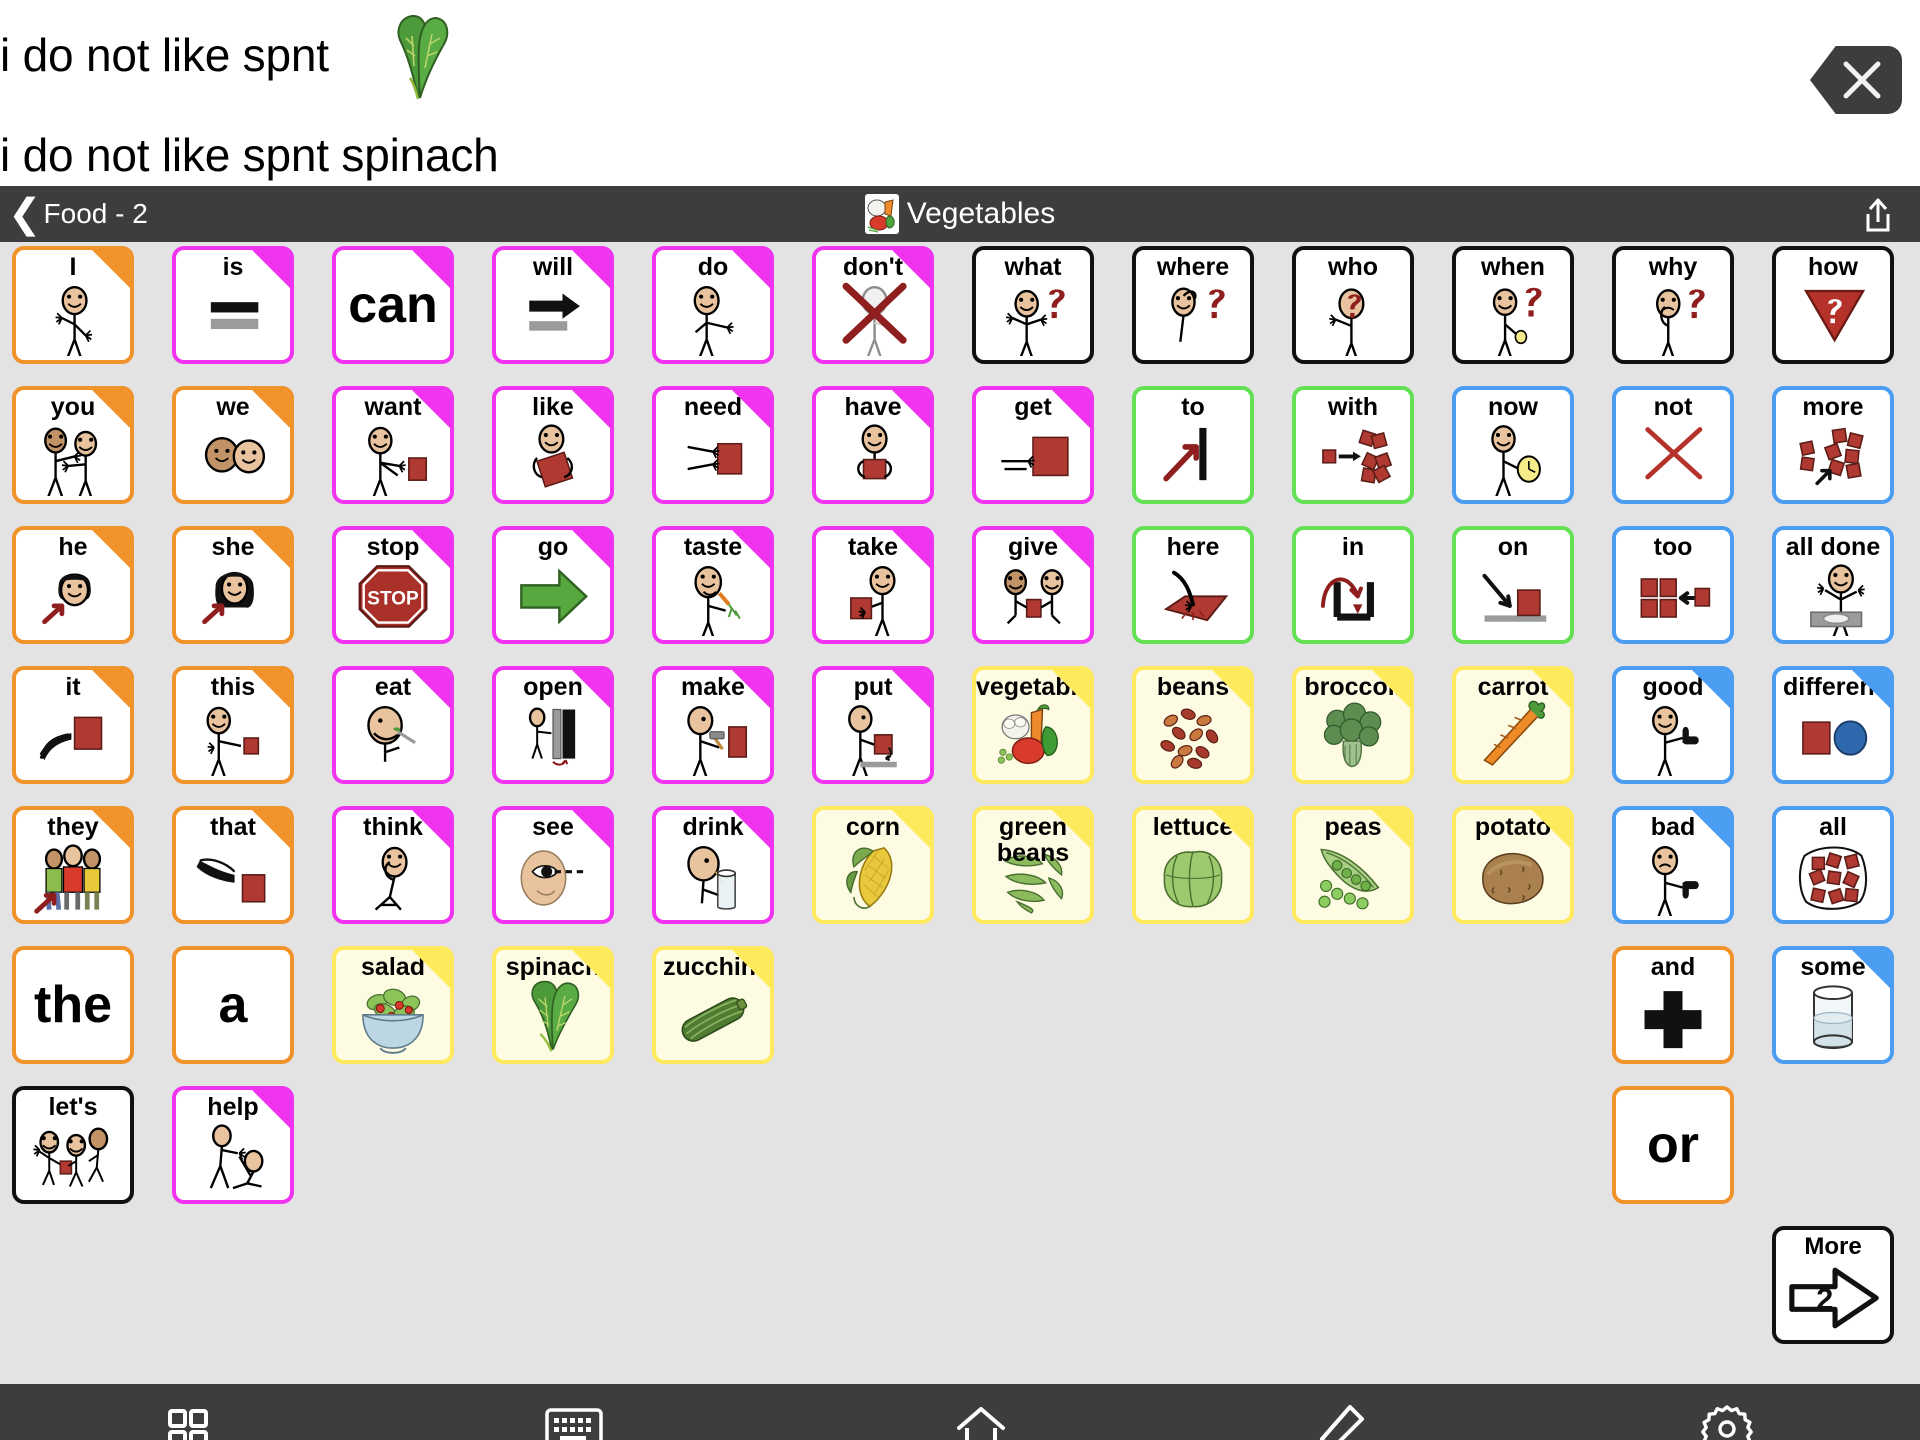  Describe the element at coordinates (1673, 1145) in the screenshot. I see `word-button-or: or` at that location.